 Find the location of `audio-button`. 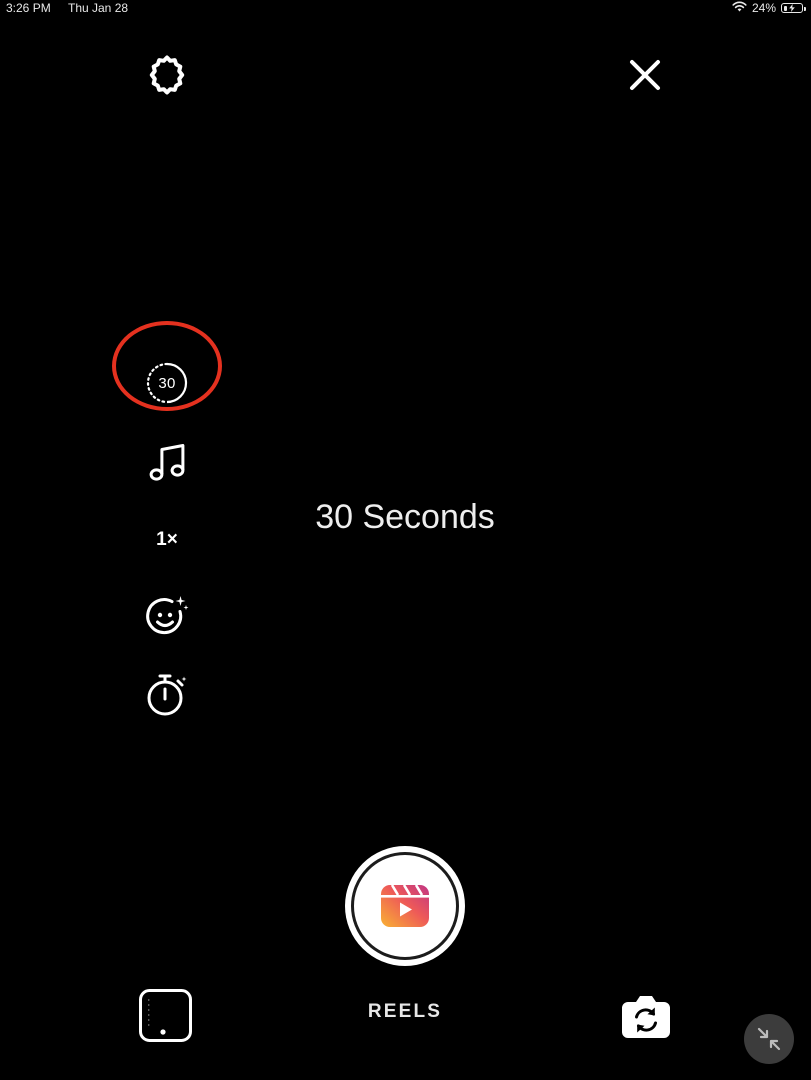

audio-button is located at coordinates (167, 462).